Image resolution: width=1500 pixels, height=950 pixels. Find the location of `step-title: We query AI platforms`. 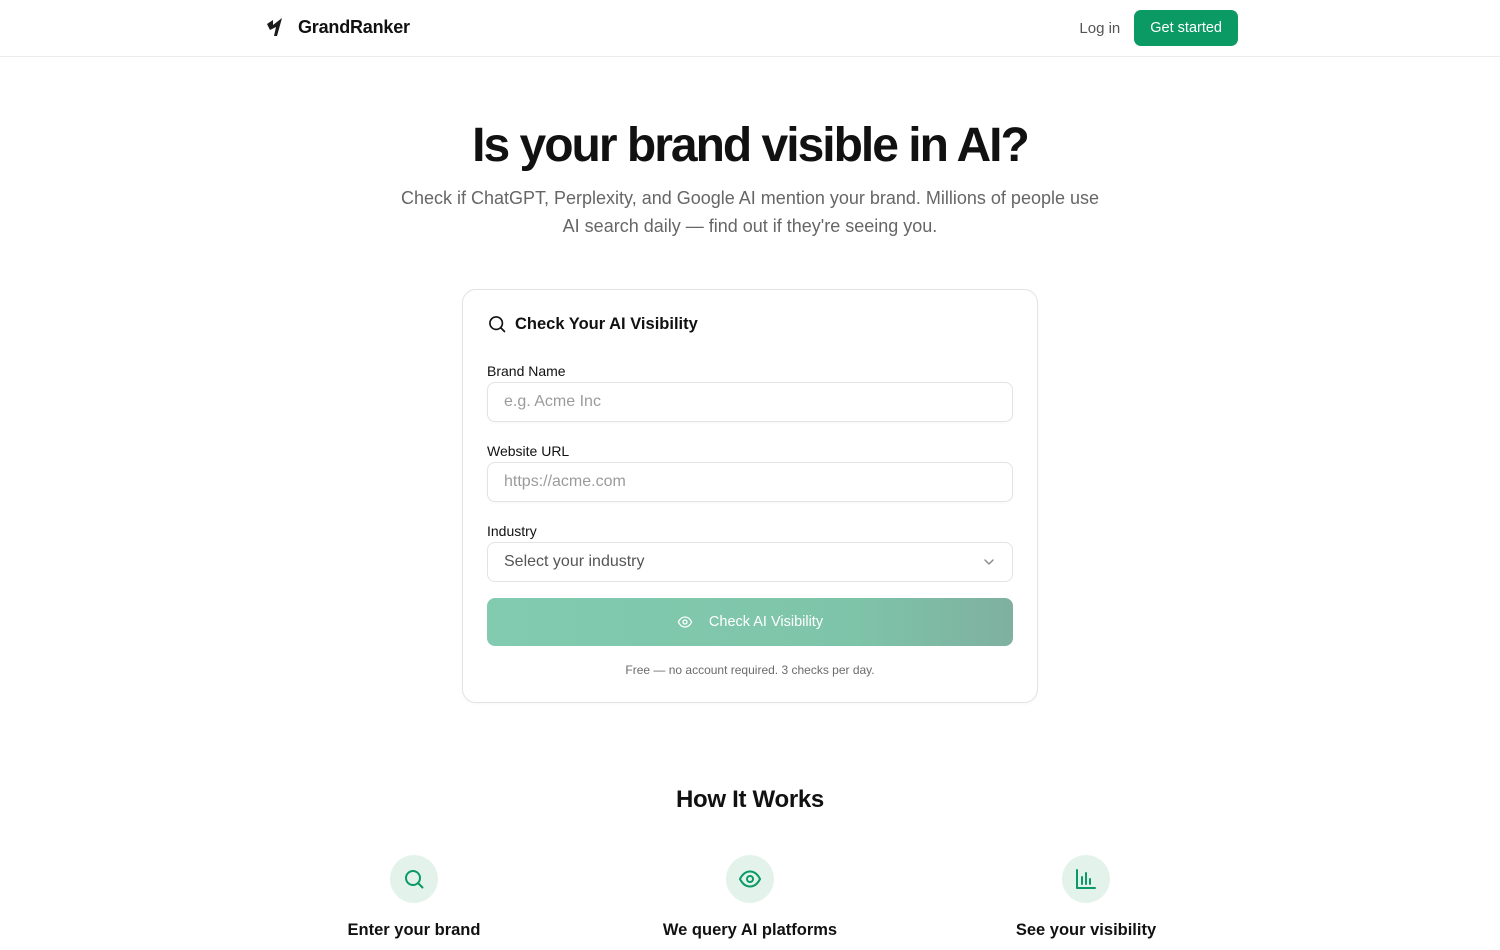

step-title: We query AI platforms is located at coordinates (750, 930).